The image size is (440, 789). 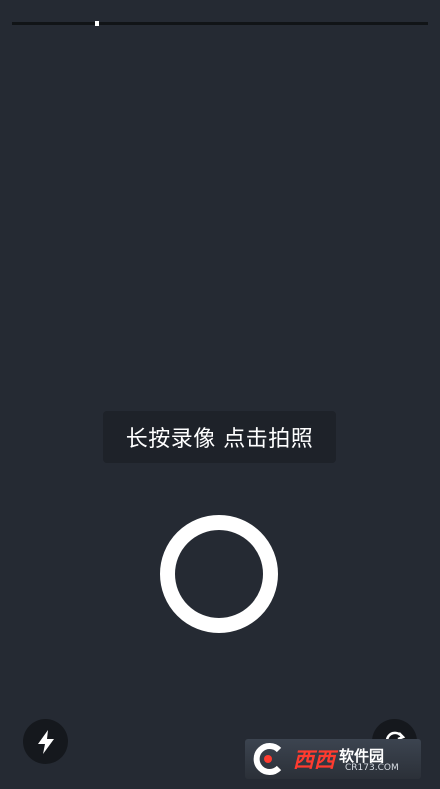 I want to click on flash-button, so click(x=45, y=741).